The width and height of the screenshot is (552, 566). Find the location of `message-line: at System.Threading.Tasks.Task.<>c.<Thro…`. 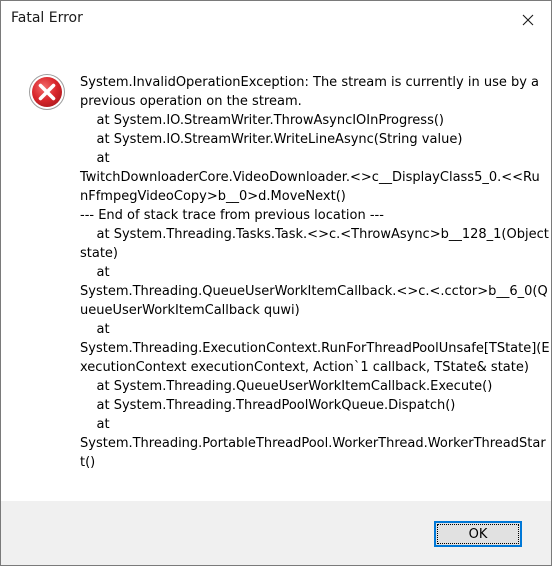

message-line: at System.Threading.Tasks.Task.<>c.<Thro… is located at coordinates (314, 234).